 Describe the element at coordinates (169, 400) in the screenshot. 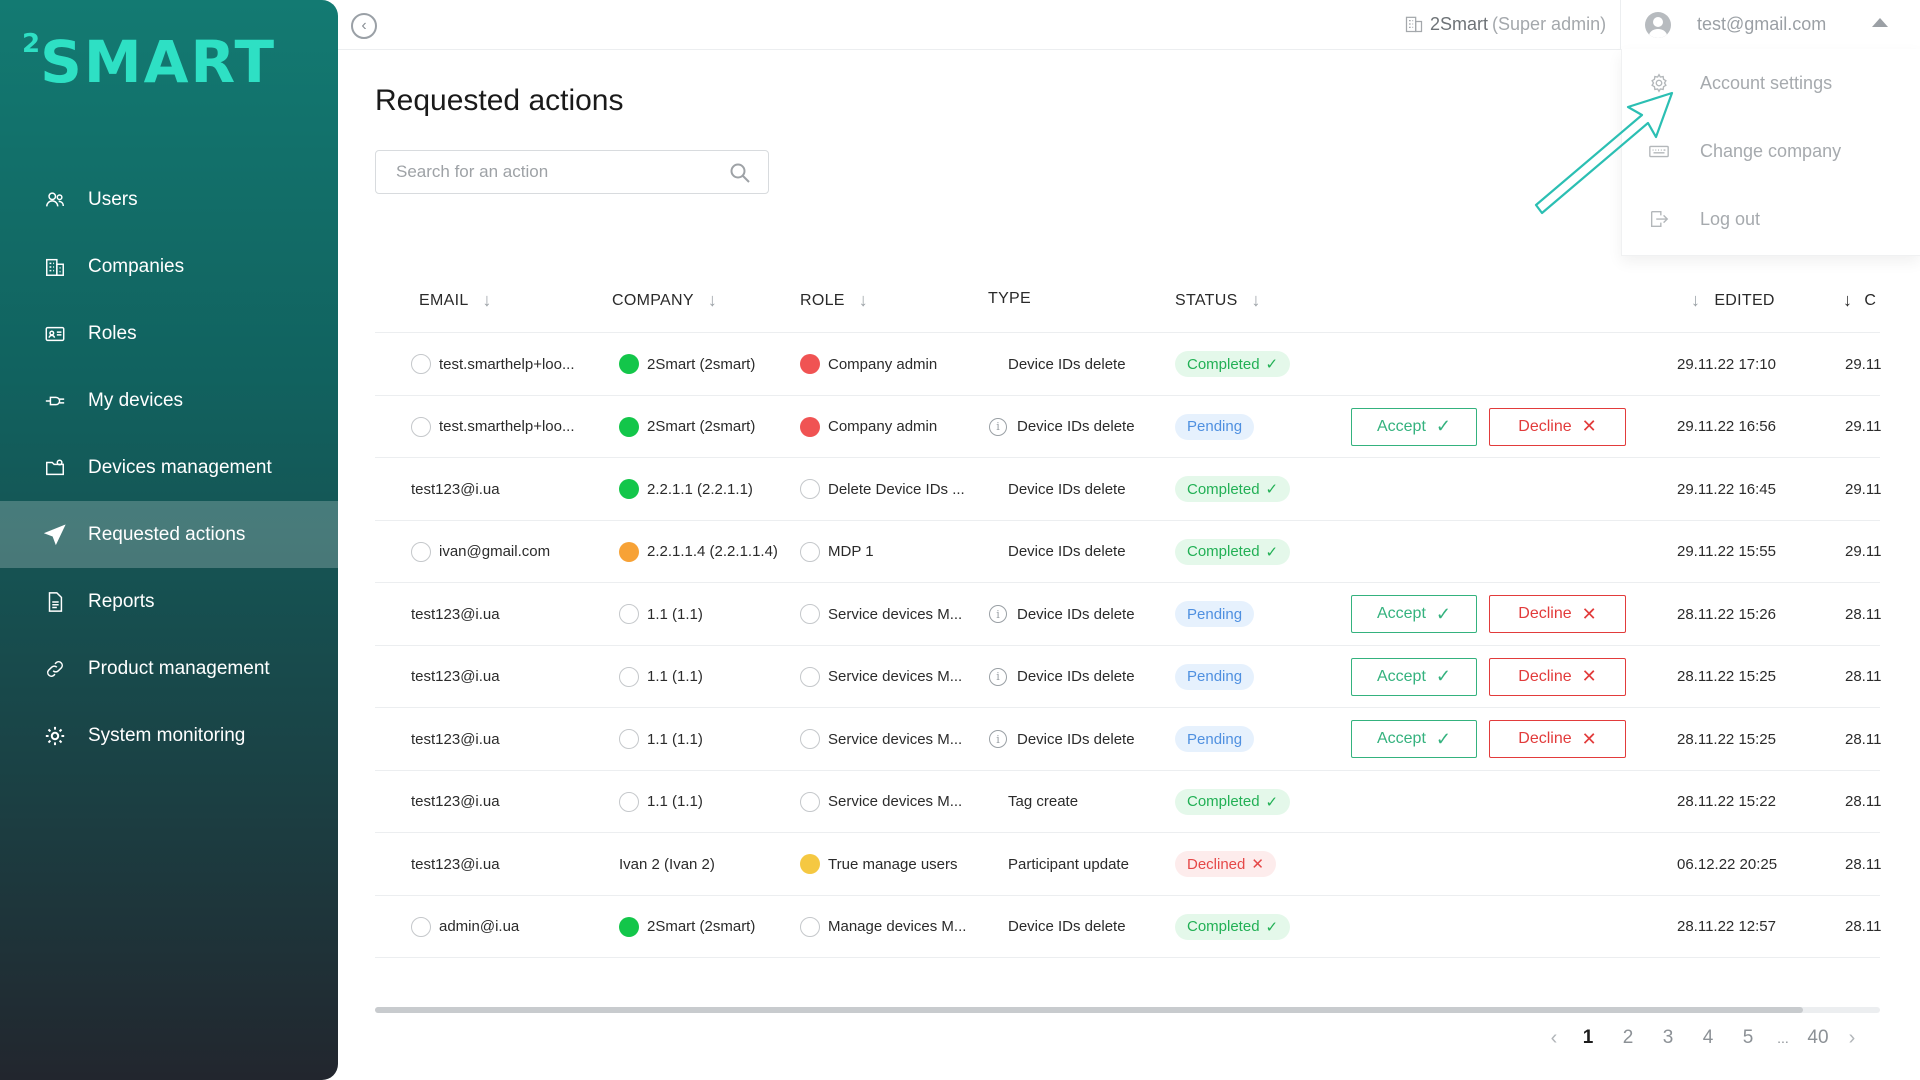

I see `sidebar-item-my-devices: My devices` at that location.